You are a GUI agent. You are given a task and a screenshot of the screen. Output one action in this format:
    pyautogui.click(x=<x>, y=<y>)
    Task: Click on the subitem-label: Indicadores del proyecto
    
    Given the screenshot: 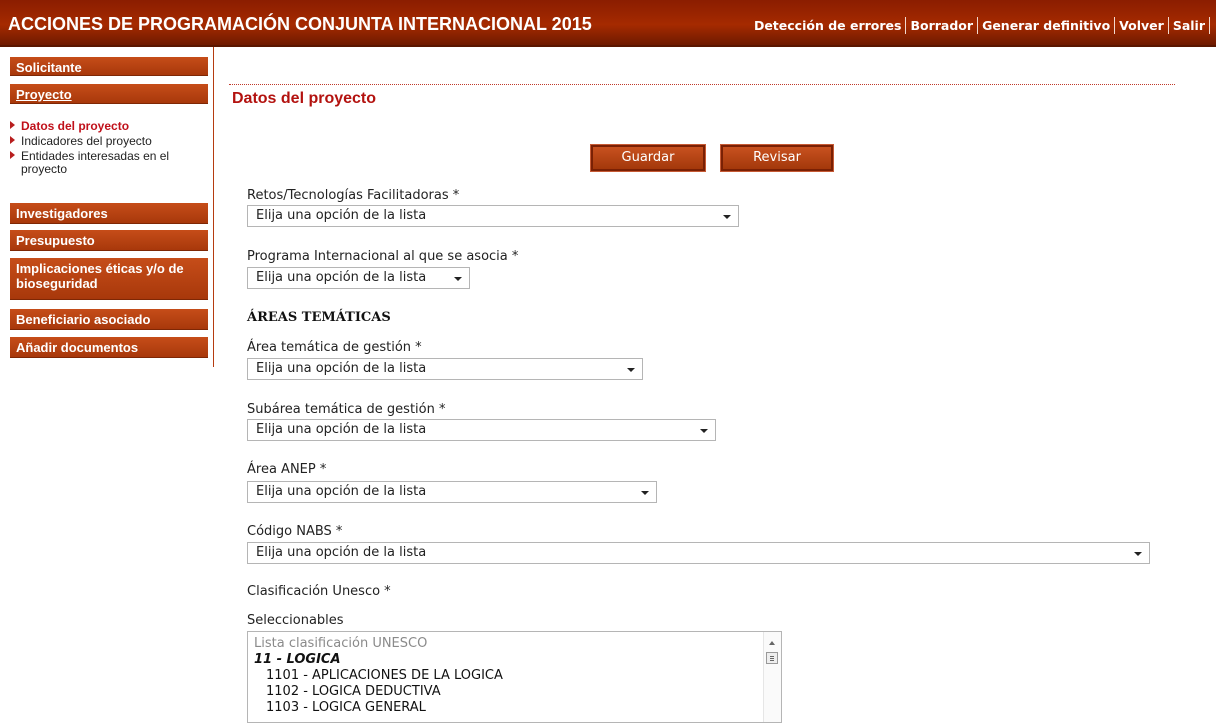 What is the action you would take?
    pyautogui.click(x=86, y=141)
    